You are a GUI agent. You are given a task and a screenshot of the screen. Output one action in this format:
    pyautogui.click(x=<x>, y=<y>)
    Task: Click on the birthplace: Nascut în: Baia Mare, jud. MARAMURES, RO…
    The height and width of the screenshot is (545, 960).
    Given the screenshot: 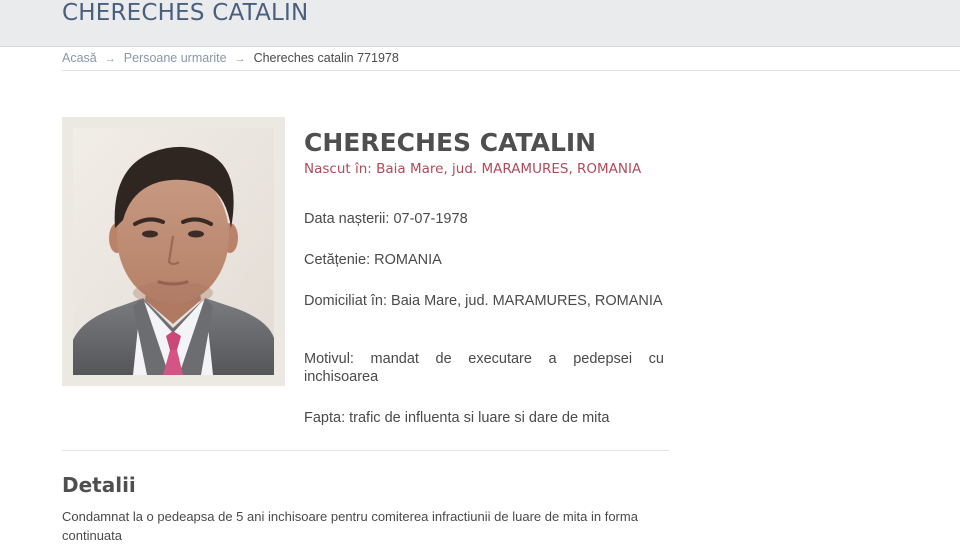 What is the action you would take?
    pyautogui.click(x=473, y=169)
    